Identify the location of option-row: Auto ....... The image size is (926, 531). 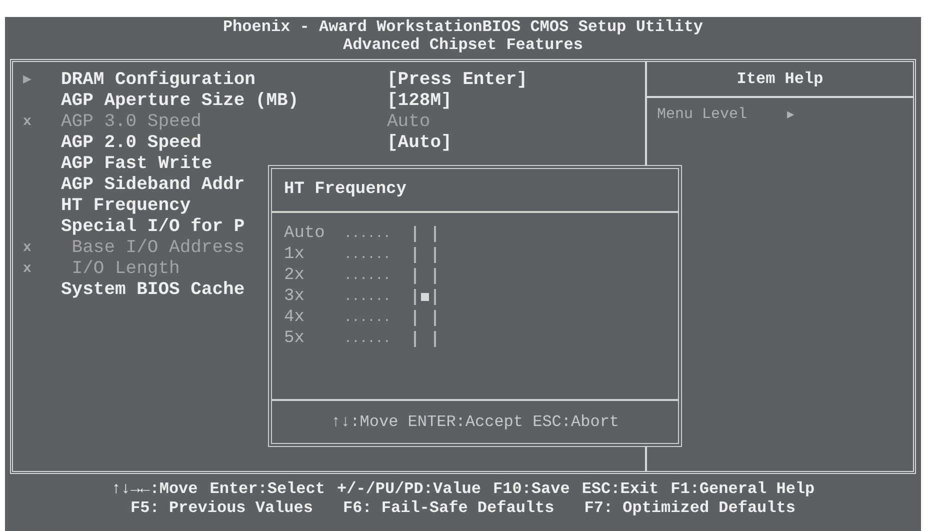
(475, 233).